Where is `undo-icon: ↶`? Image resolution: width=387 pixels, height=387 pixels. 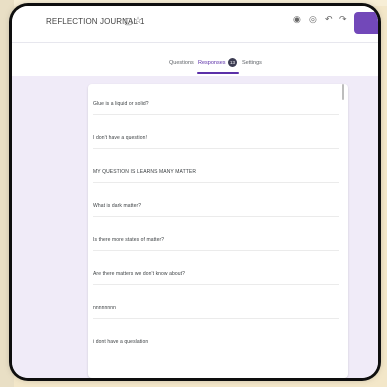
undo-icon: ↶ is located at coordinates (329, 19).